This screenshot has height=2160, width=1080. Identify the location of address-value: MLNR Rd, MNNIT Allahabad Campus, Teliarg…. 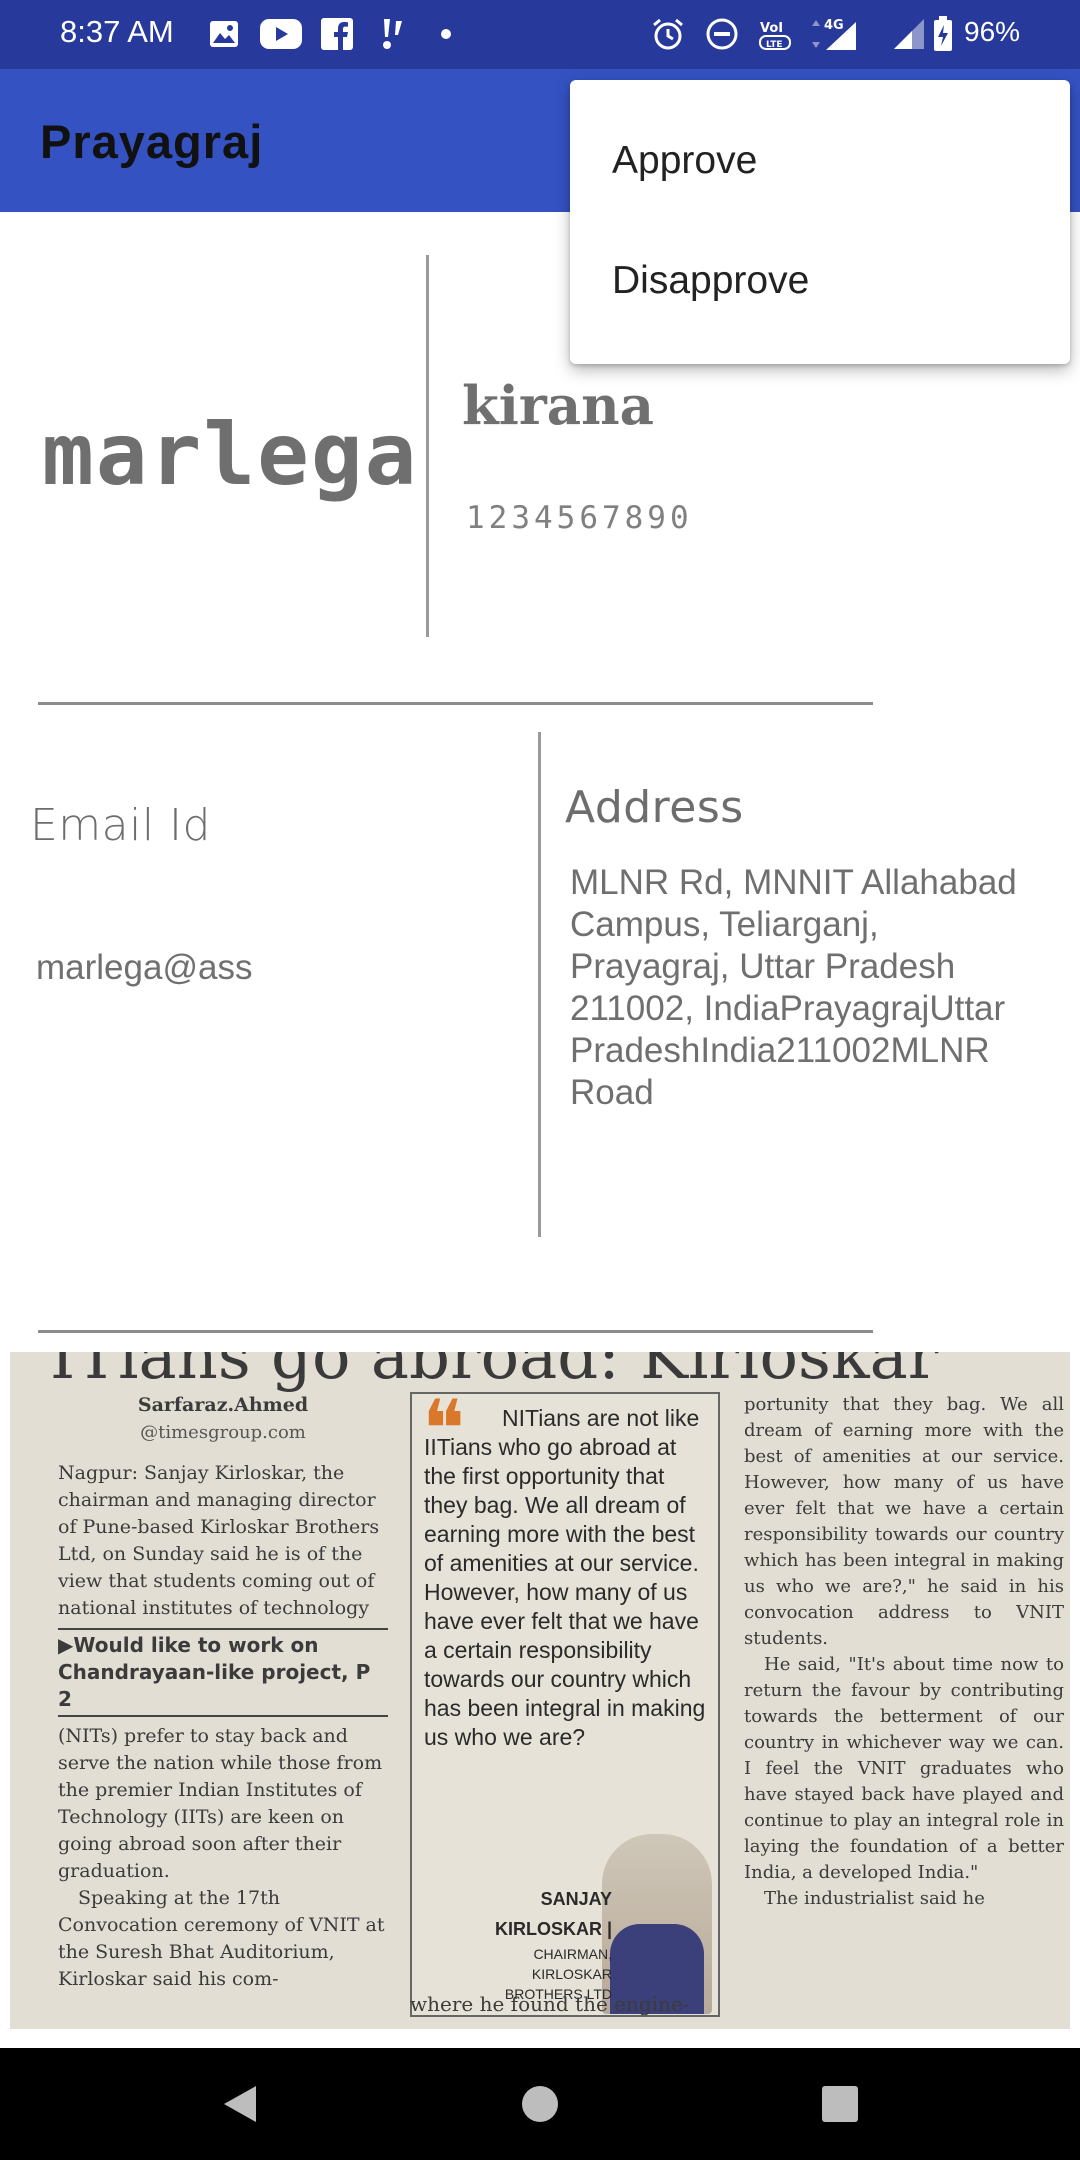
(793, 987).